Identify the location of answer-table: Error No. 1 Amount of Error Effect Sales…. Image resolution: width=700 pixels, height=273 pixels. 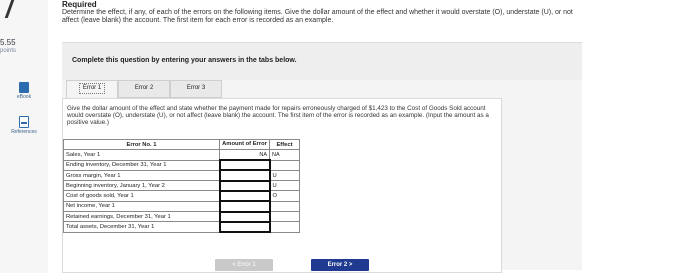
(181, 186).